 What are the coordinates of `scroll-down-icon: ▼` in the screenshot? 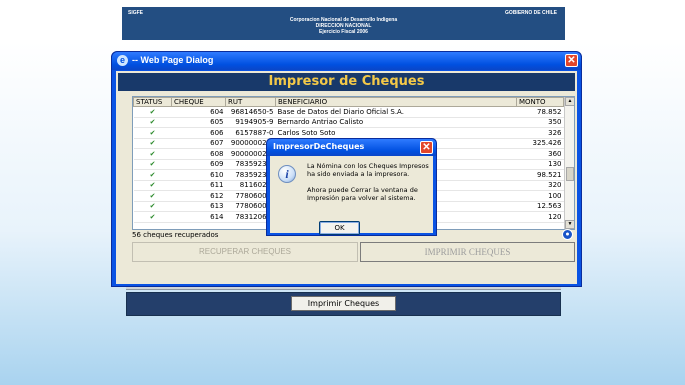 It's located at (569, 224).